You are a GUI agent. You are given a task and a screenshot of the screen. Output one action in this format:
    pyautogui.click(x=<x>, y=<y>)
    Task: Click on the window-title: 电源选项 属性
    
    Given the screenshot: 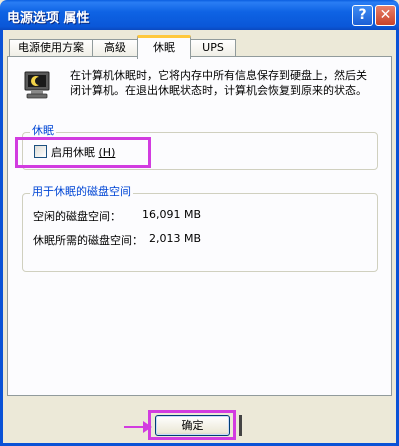 What is the action you would take?
    pyautogui.click(x=48, y=18)
    